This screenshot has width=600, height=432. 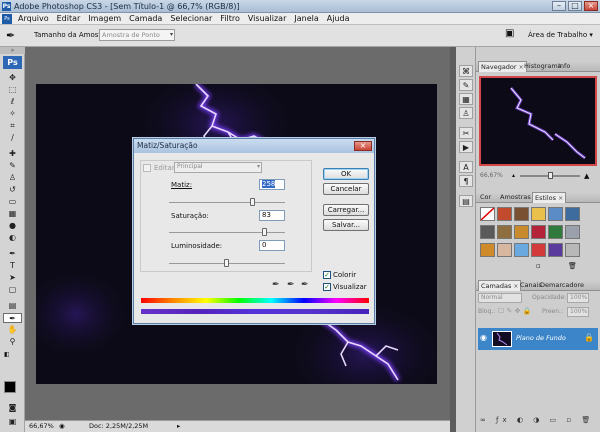 What do you see at coordinates (572, 266) in the screenshot?
I see `delete-style-icon: 🗑` at bounding box center [572, 266].